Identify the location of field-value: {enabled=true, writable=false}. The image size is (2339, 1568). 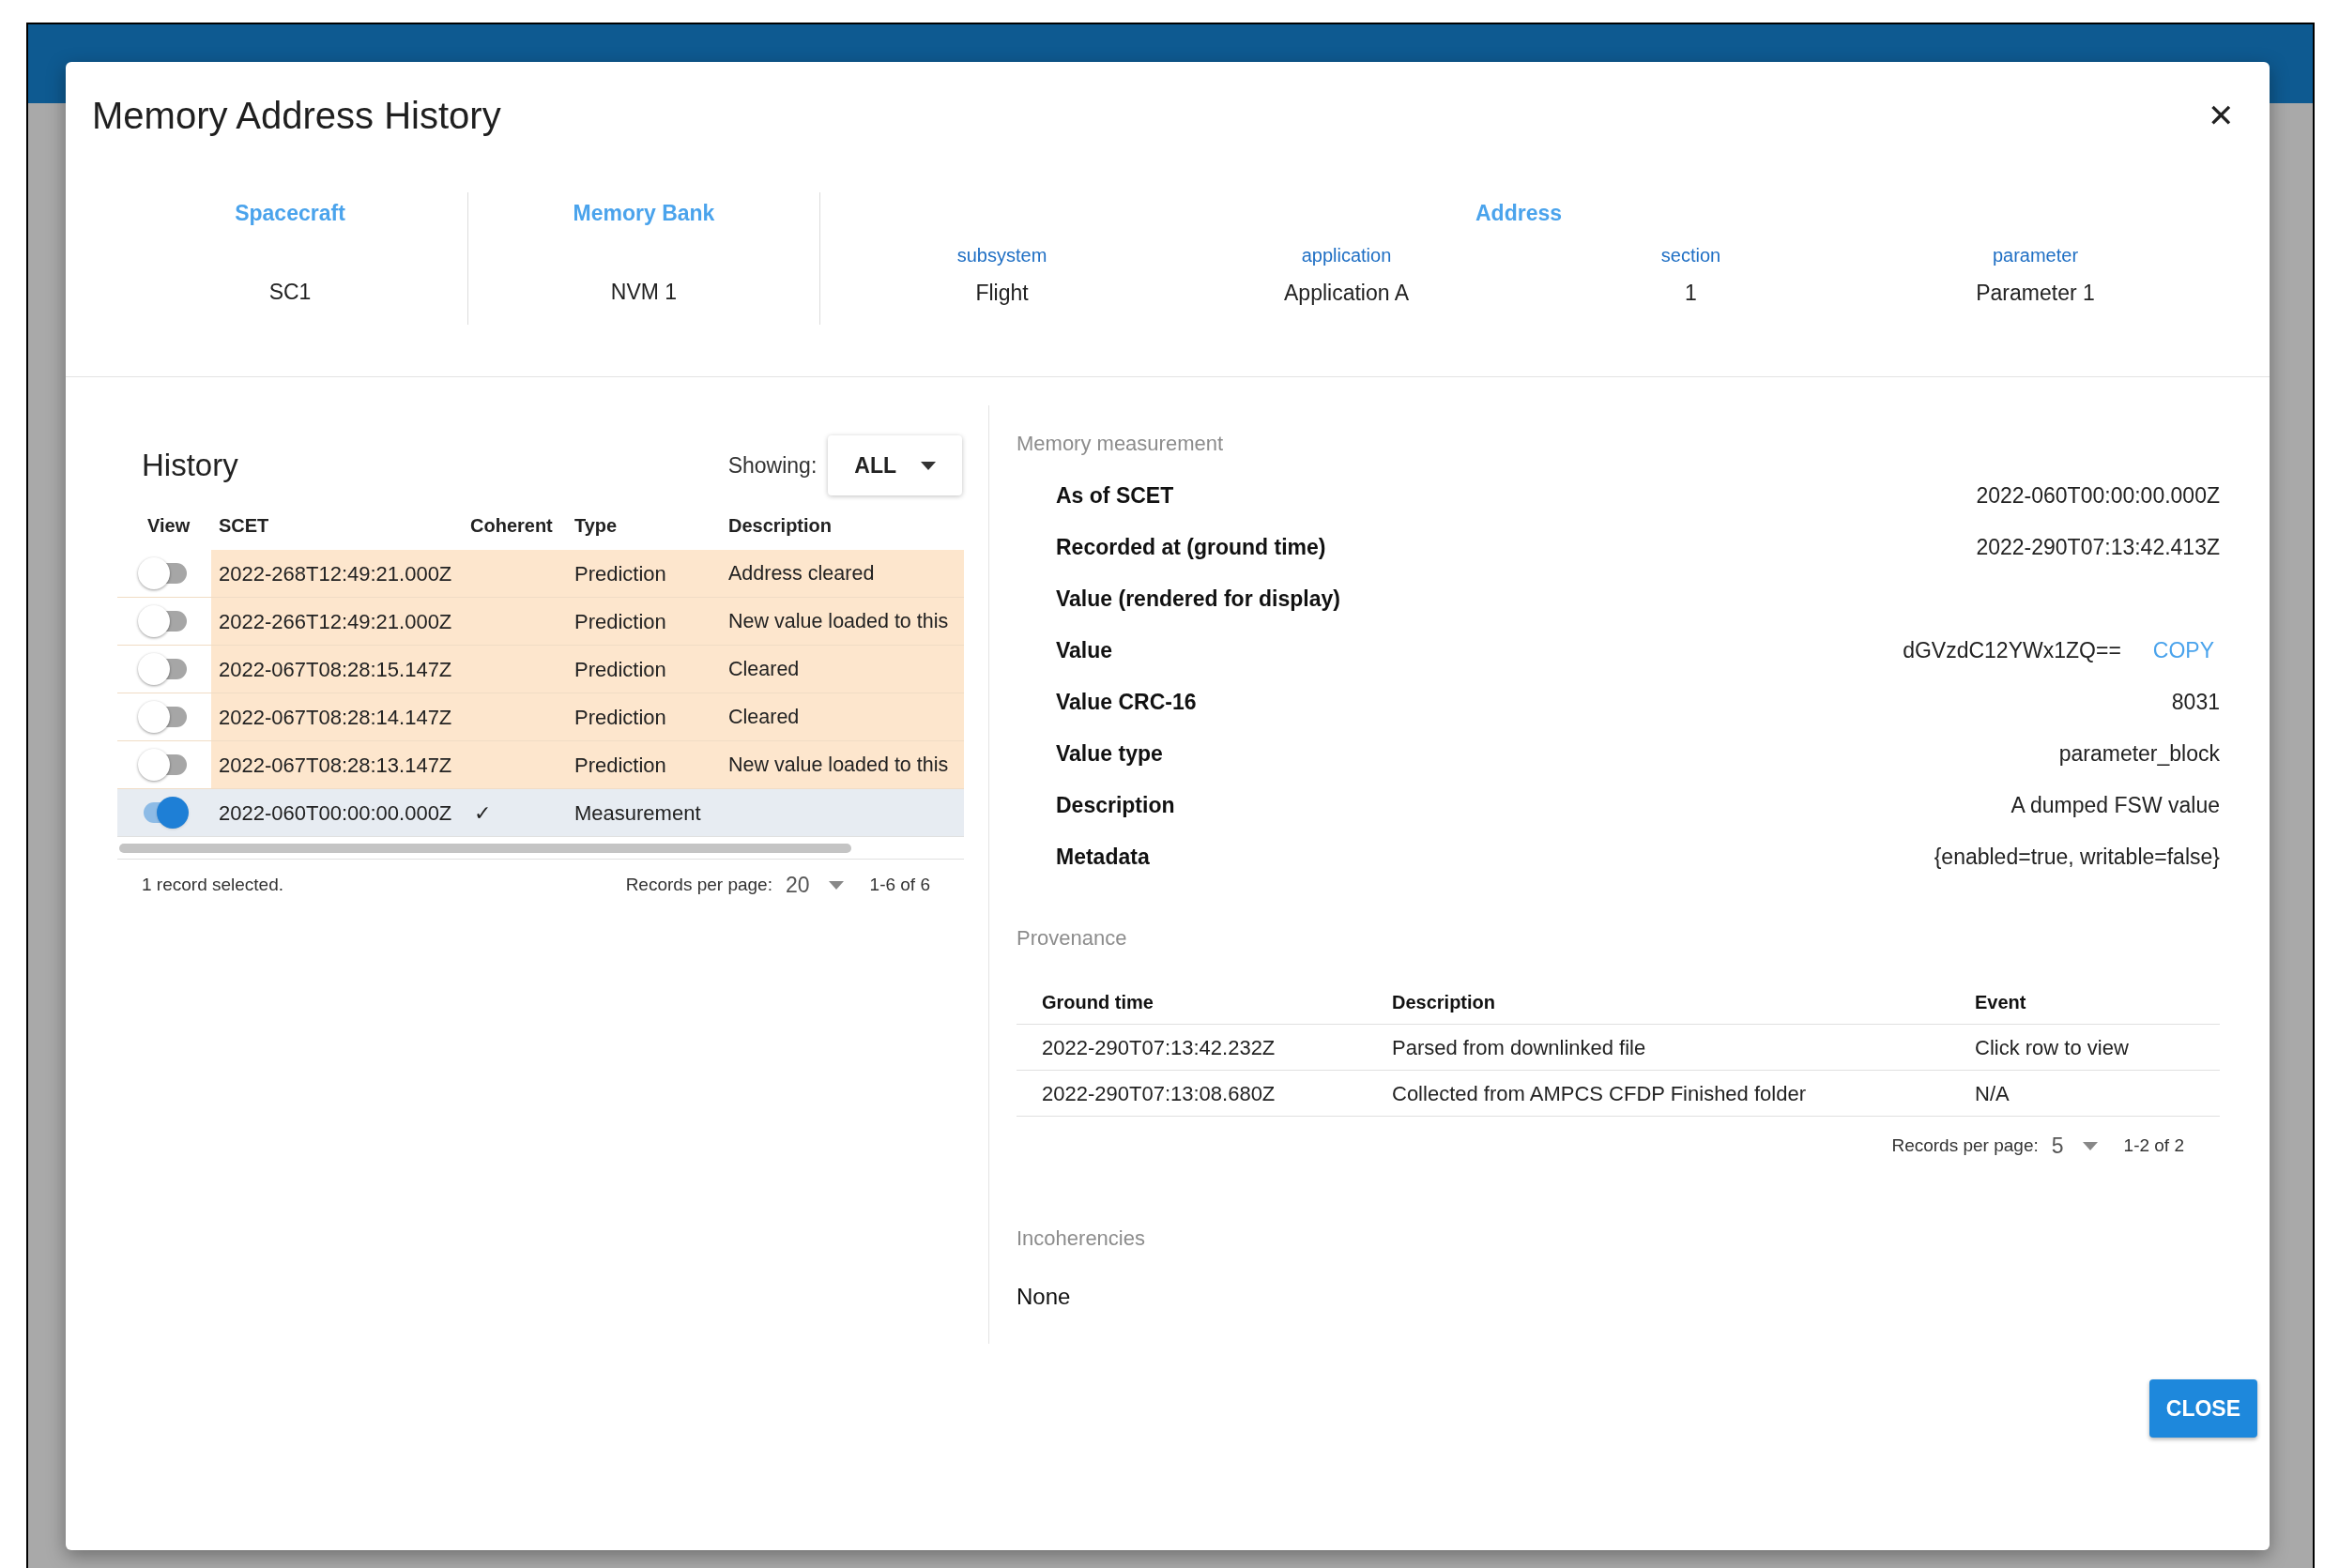
(2077, 858).